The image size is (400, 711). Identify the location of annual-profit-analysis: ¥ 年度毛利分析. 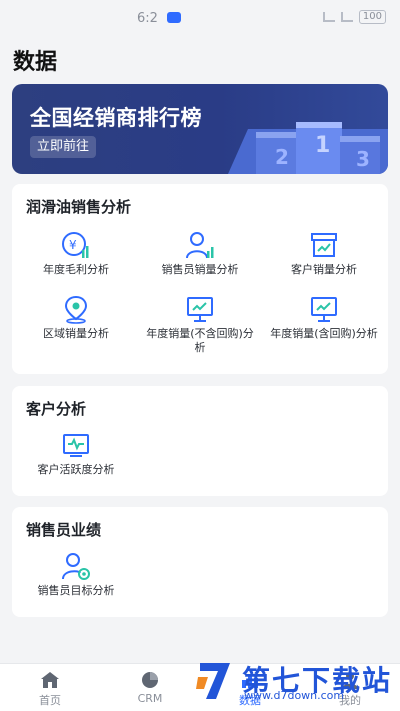
(76, 253).